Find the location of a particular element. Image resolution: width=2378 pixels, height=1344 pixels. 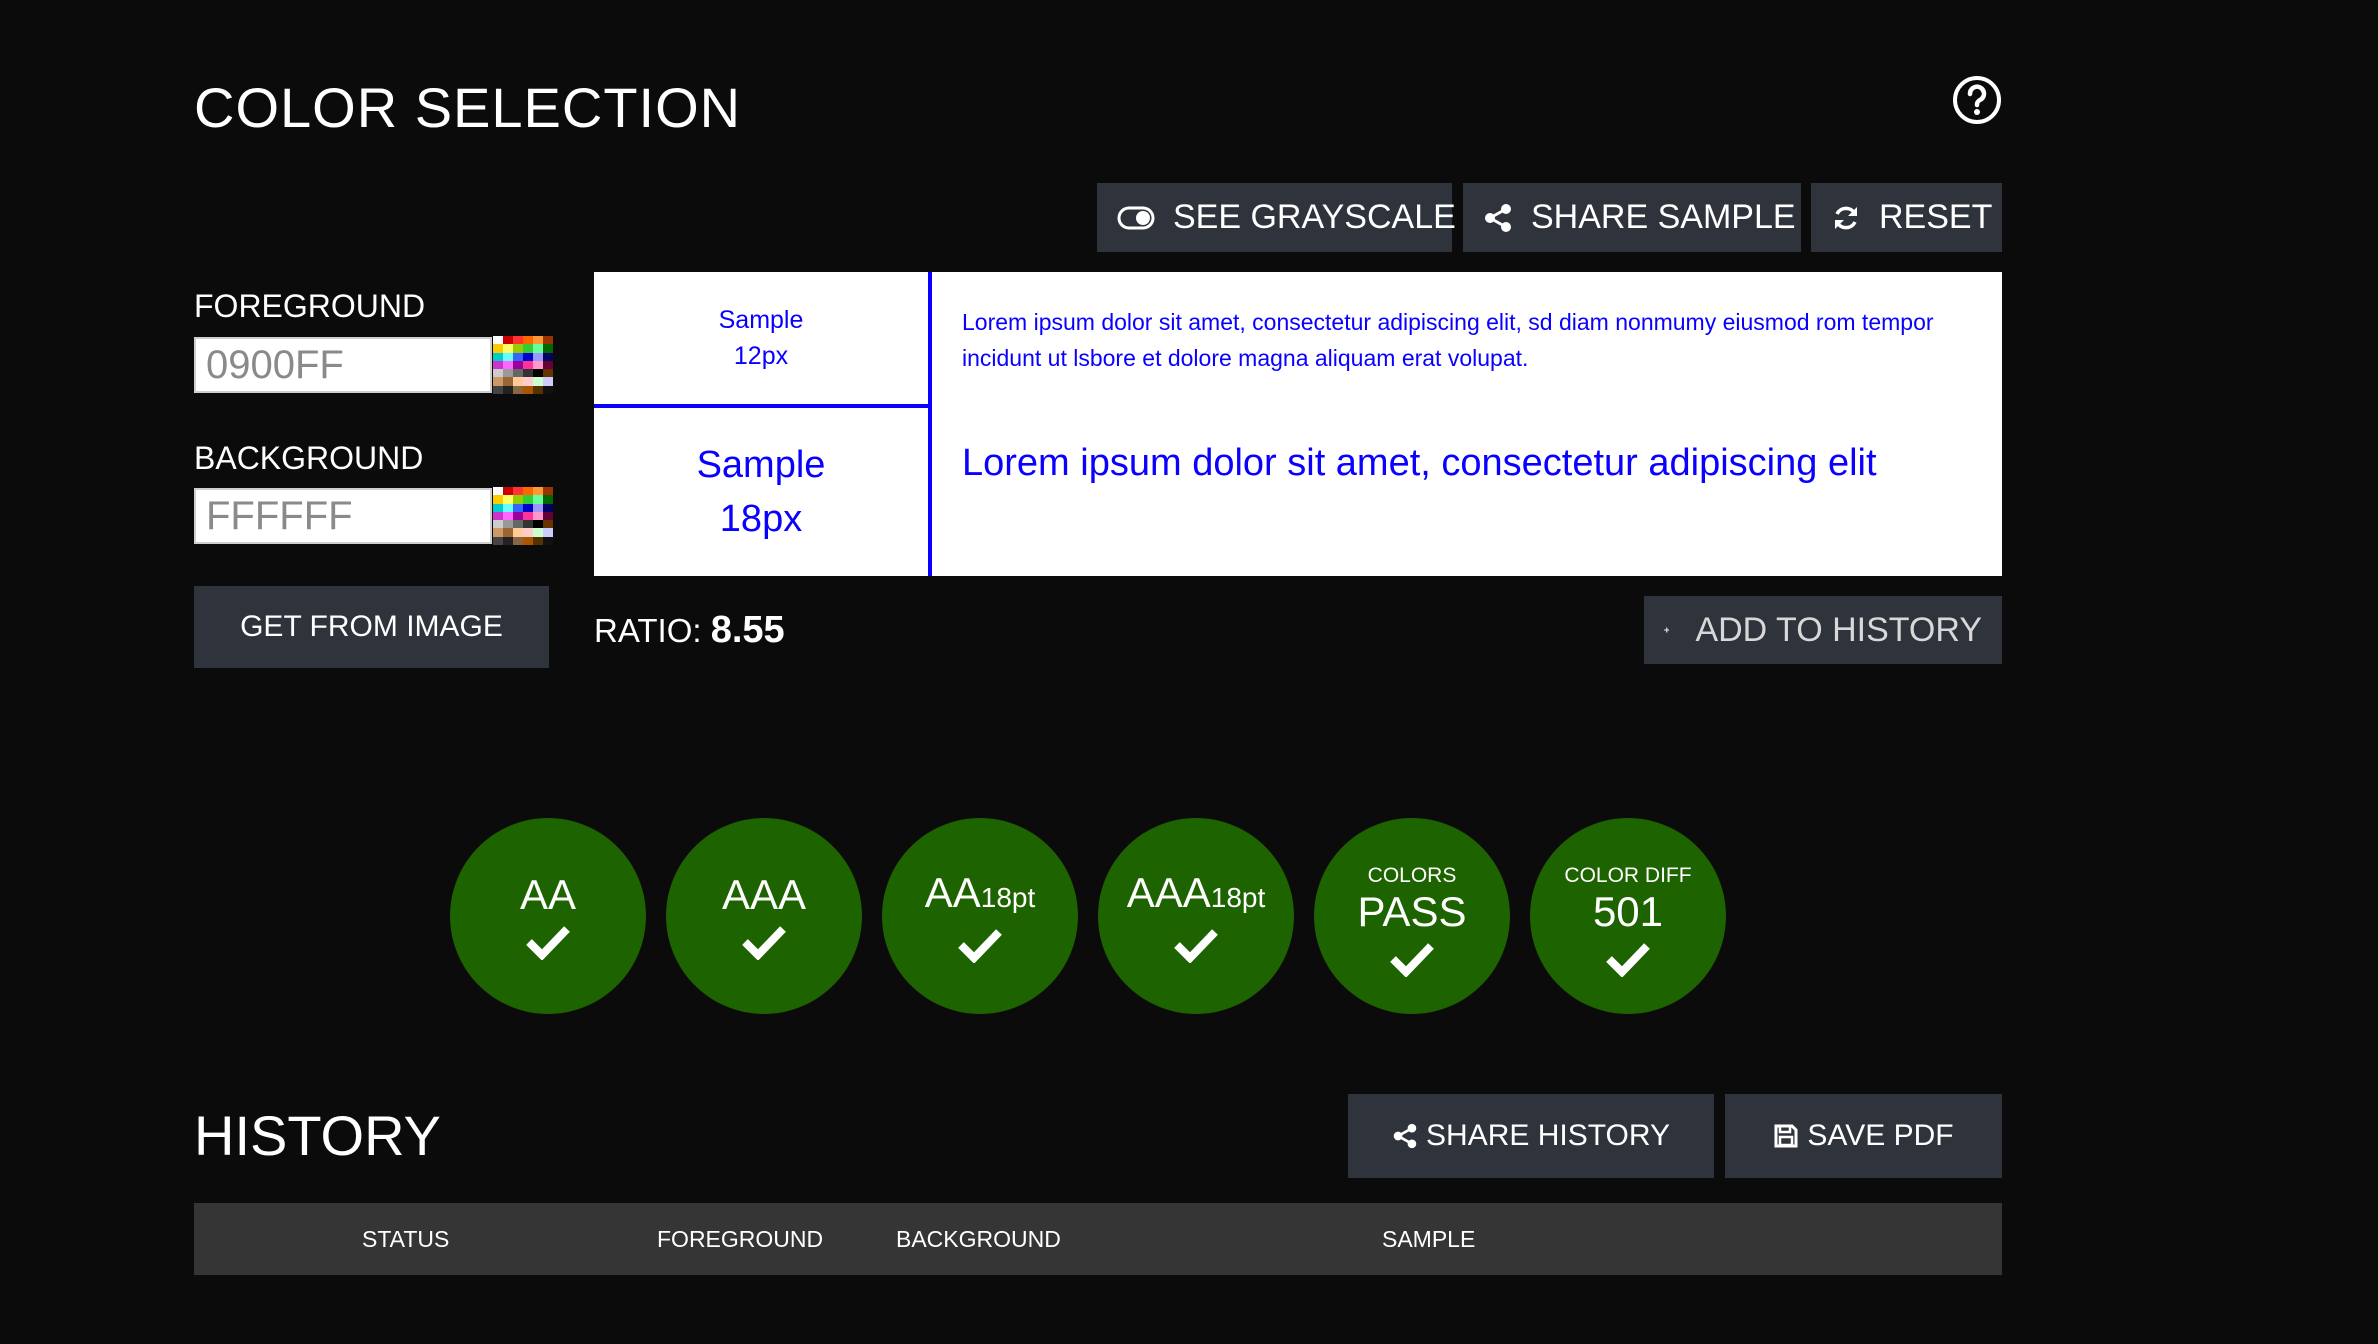

share-history-button: SHARE HISTORY is located at coordinates (1531, 1136).